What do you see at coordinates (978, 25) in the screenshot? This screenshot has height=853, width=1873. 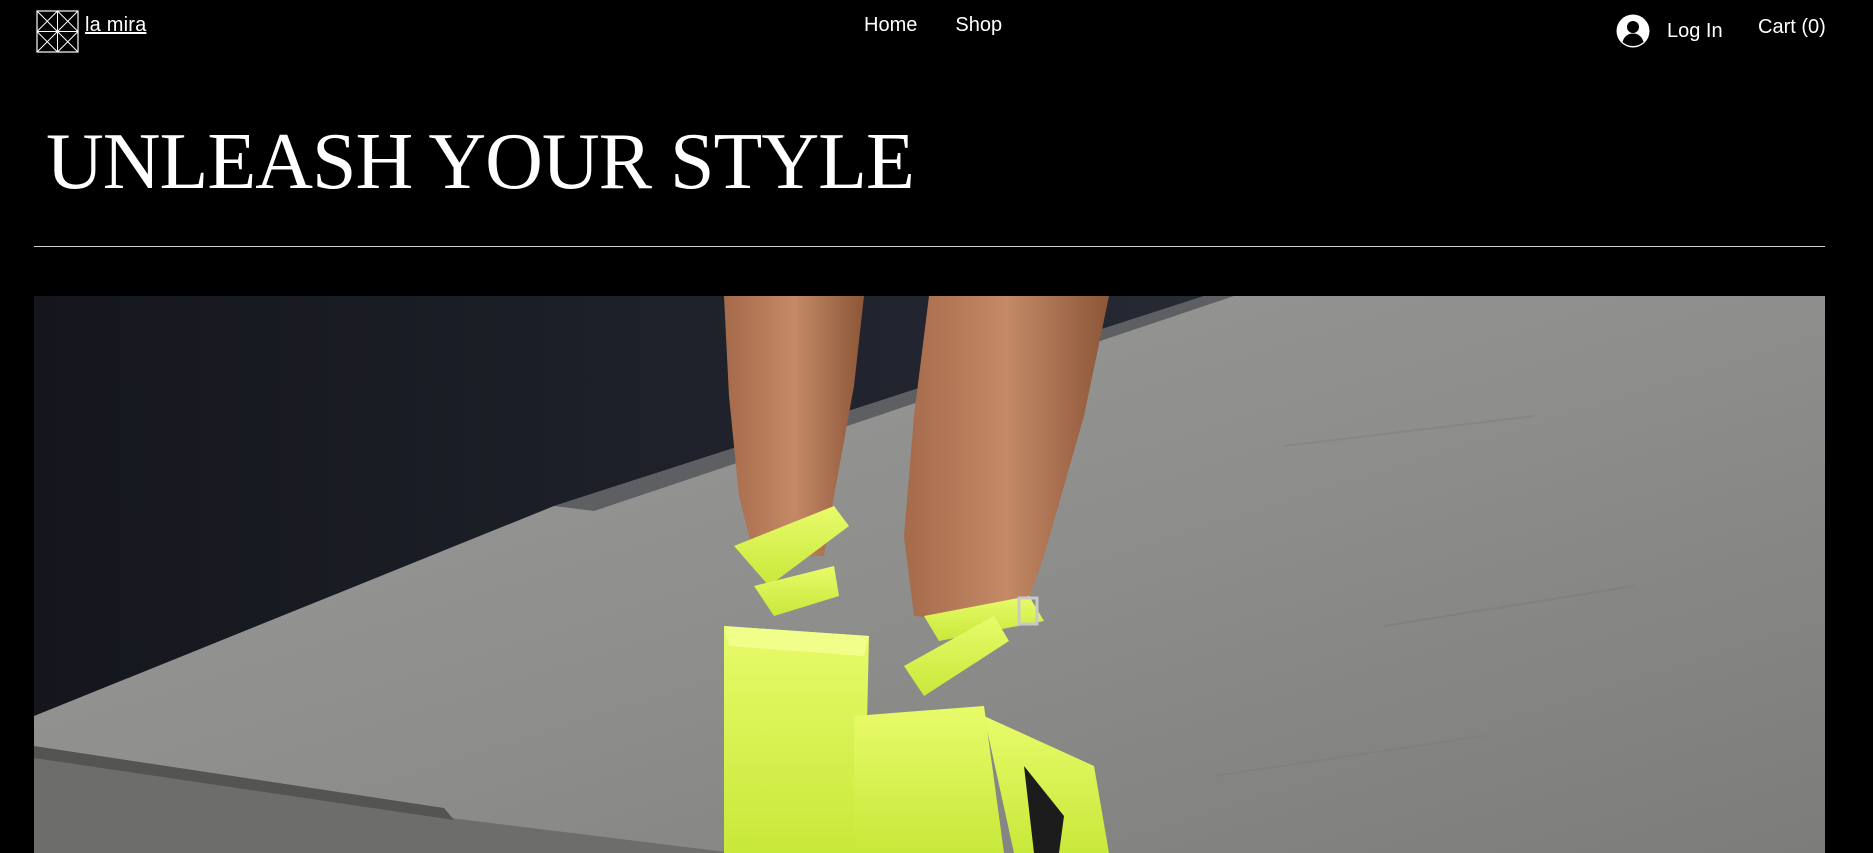 I see `nav-shop: Shop` at bounding box center [978, 25].